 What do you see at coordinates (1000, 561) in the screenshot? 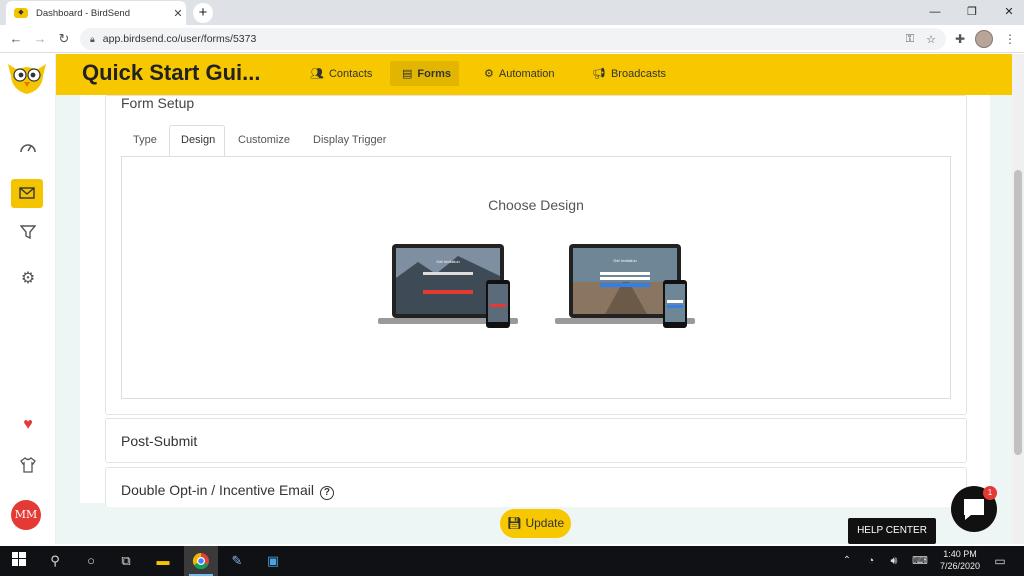
I see `notifications-icon: ▭` at bounding box center [1000, 561].